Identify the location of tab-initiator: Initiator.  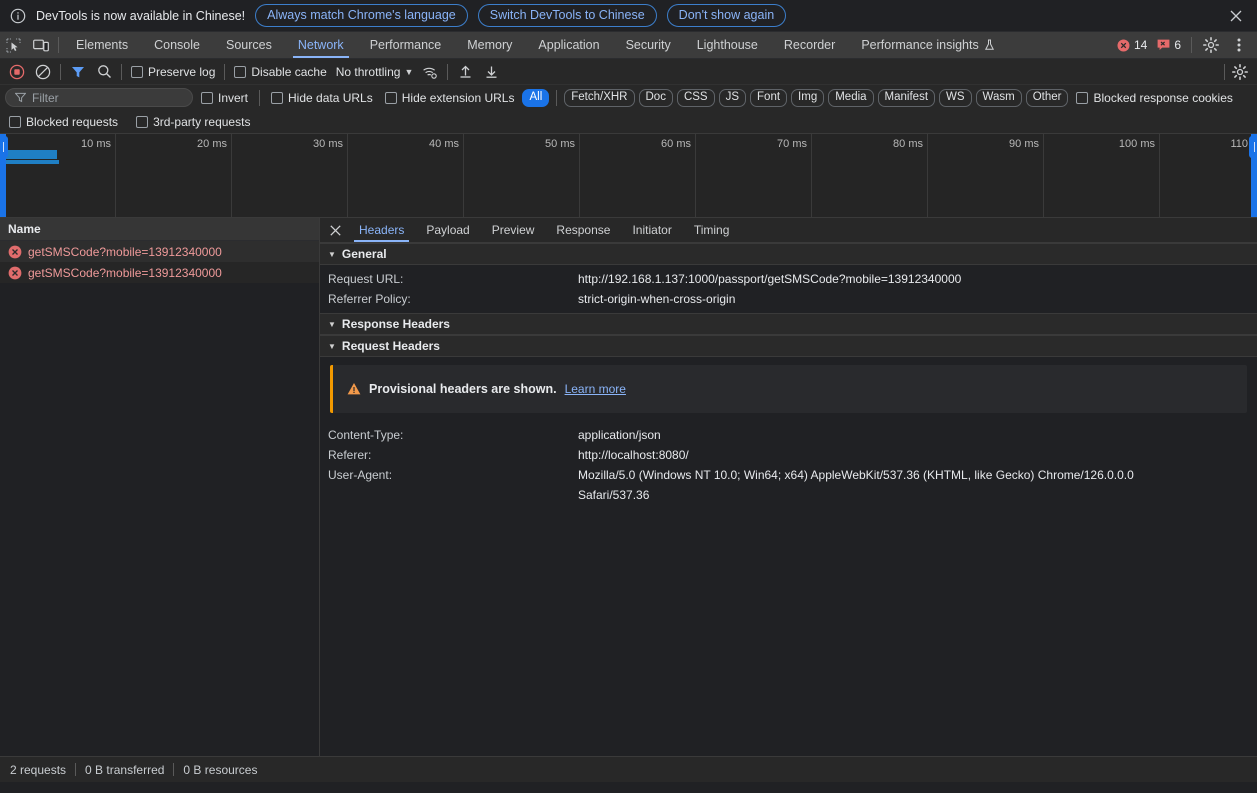
(651, 230).